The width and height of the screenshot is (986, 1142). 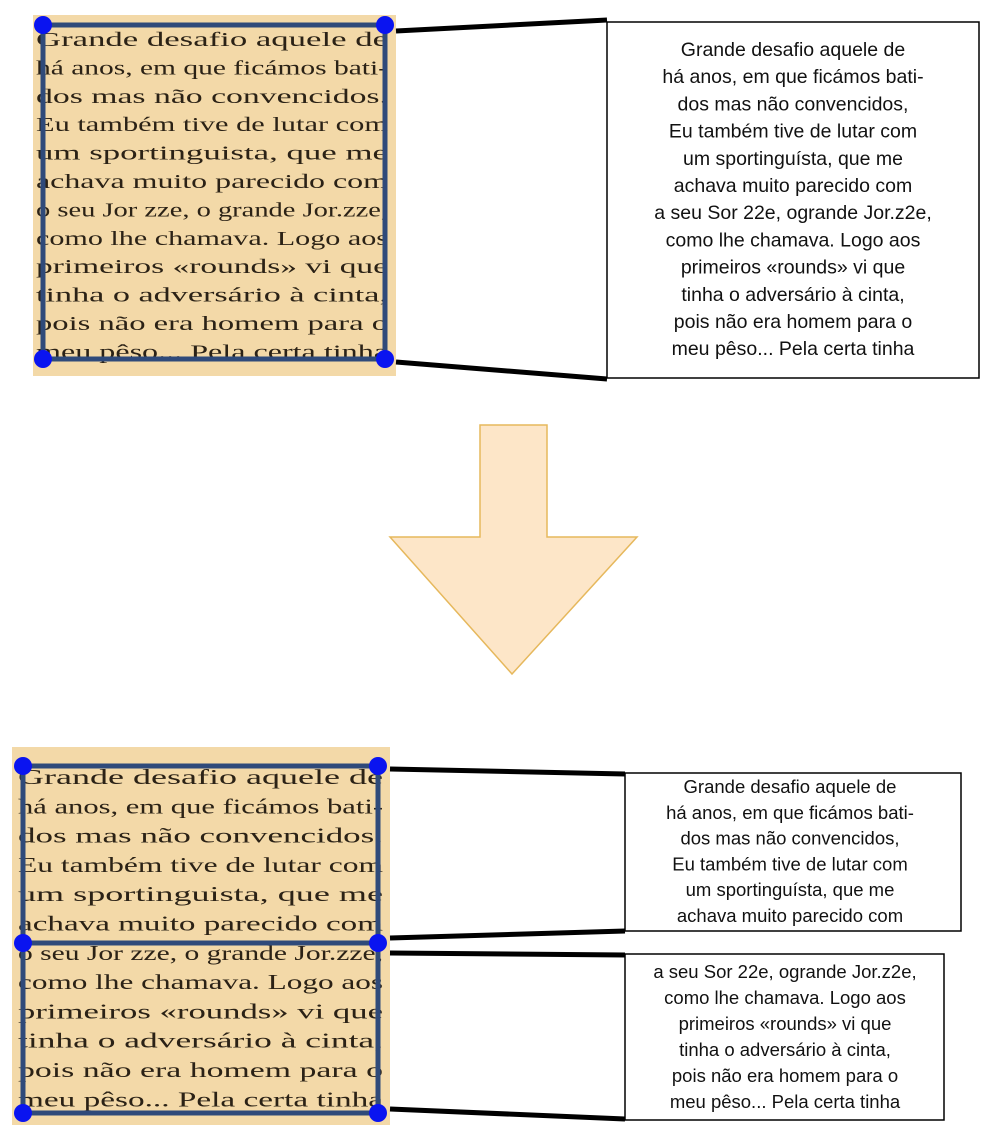 What do you see at coordinates (501, 25) in the screenshot?
I see `connector-top-upper` at bounding box center [501, 25].